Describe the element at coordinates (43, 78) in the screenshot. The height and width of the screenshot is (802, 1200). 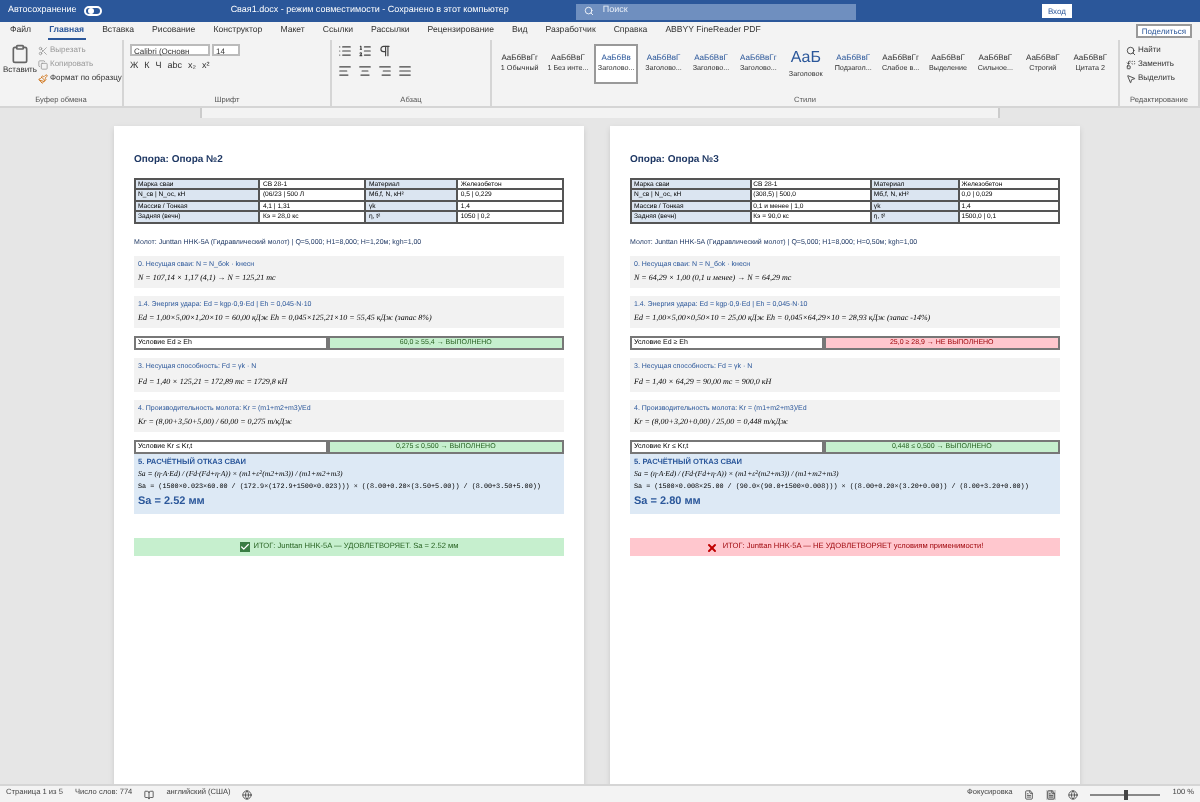
I see `paintbrush-icon` at that location.